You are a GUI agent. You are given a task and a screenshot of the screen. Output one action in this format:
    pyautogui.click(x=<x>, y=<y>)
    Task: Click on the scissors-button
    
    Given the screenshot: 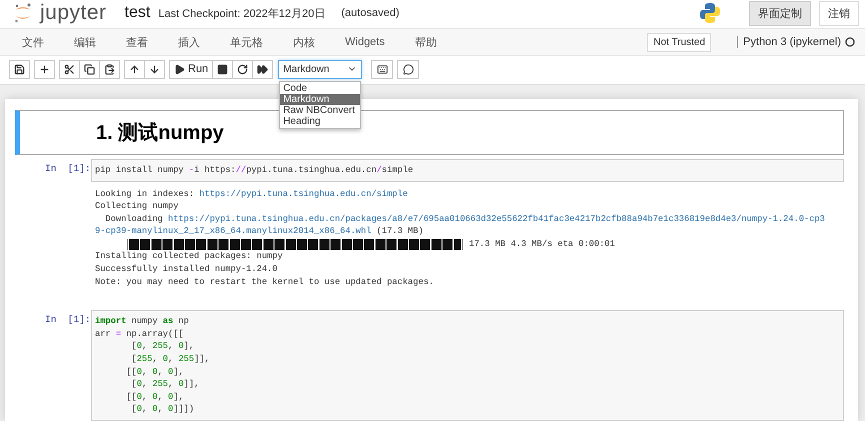 What is the action you would take?
    pyautogui.click(x=69, y=69)
    